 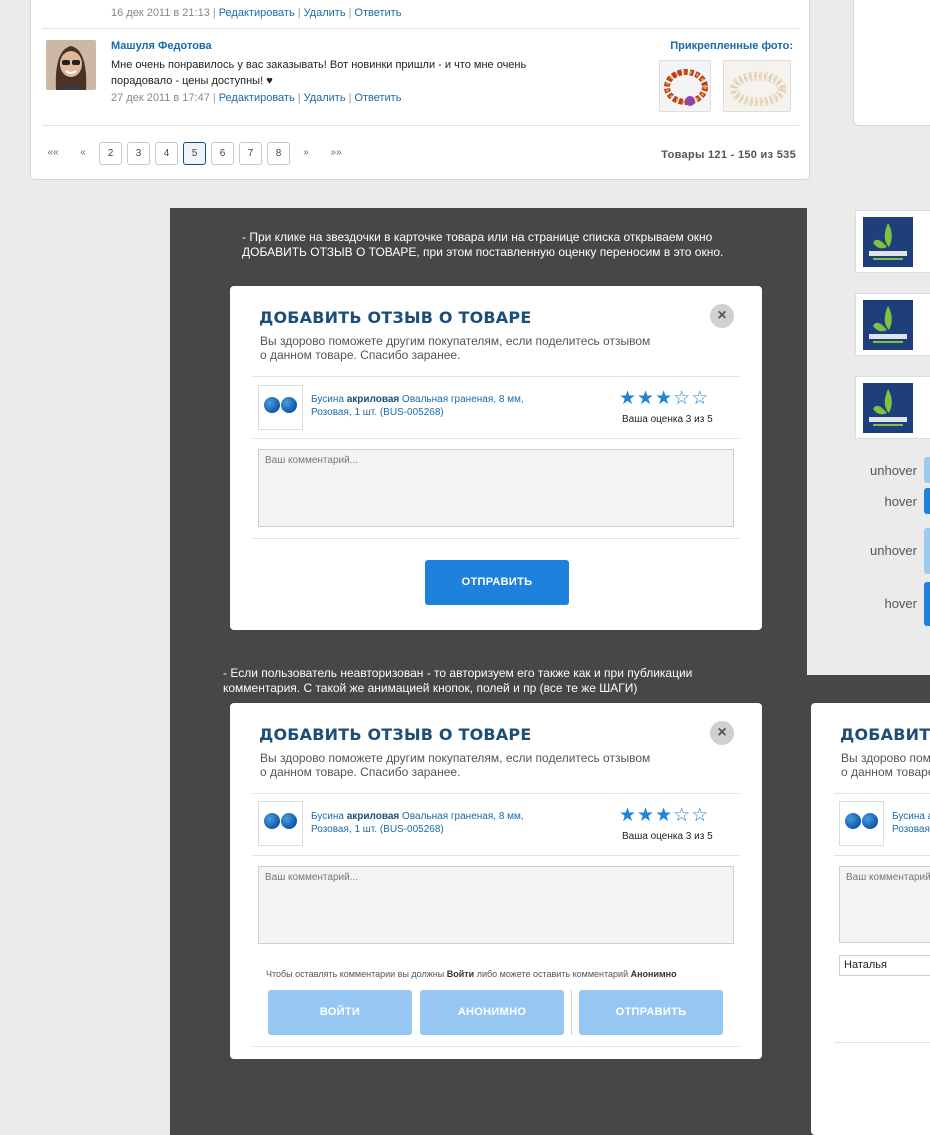 I want to click on product-name-line2: Розовая,, so click(x=911, y=829).